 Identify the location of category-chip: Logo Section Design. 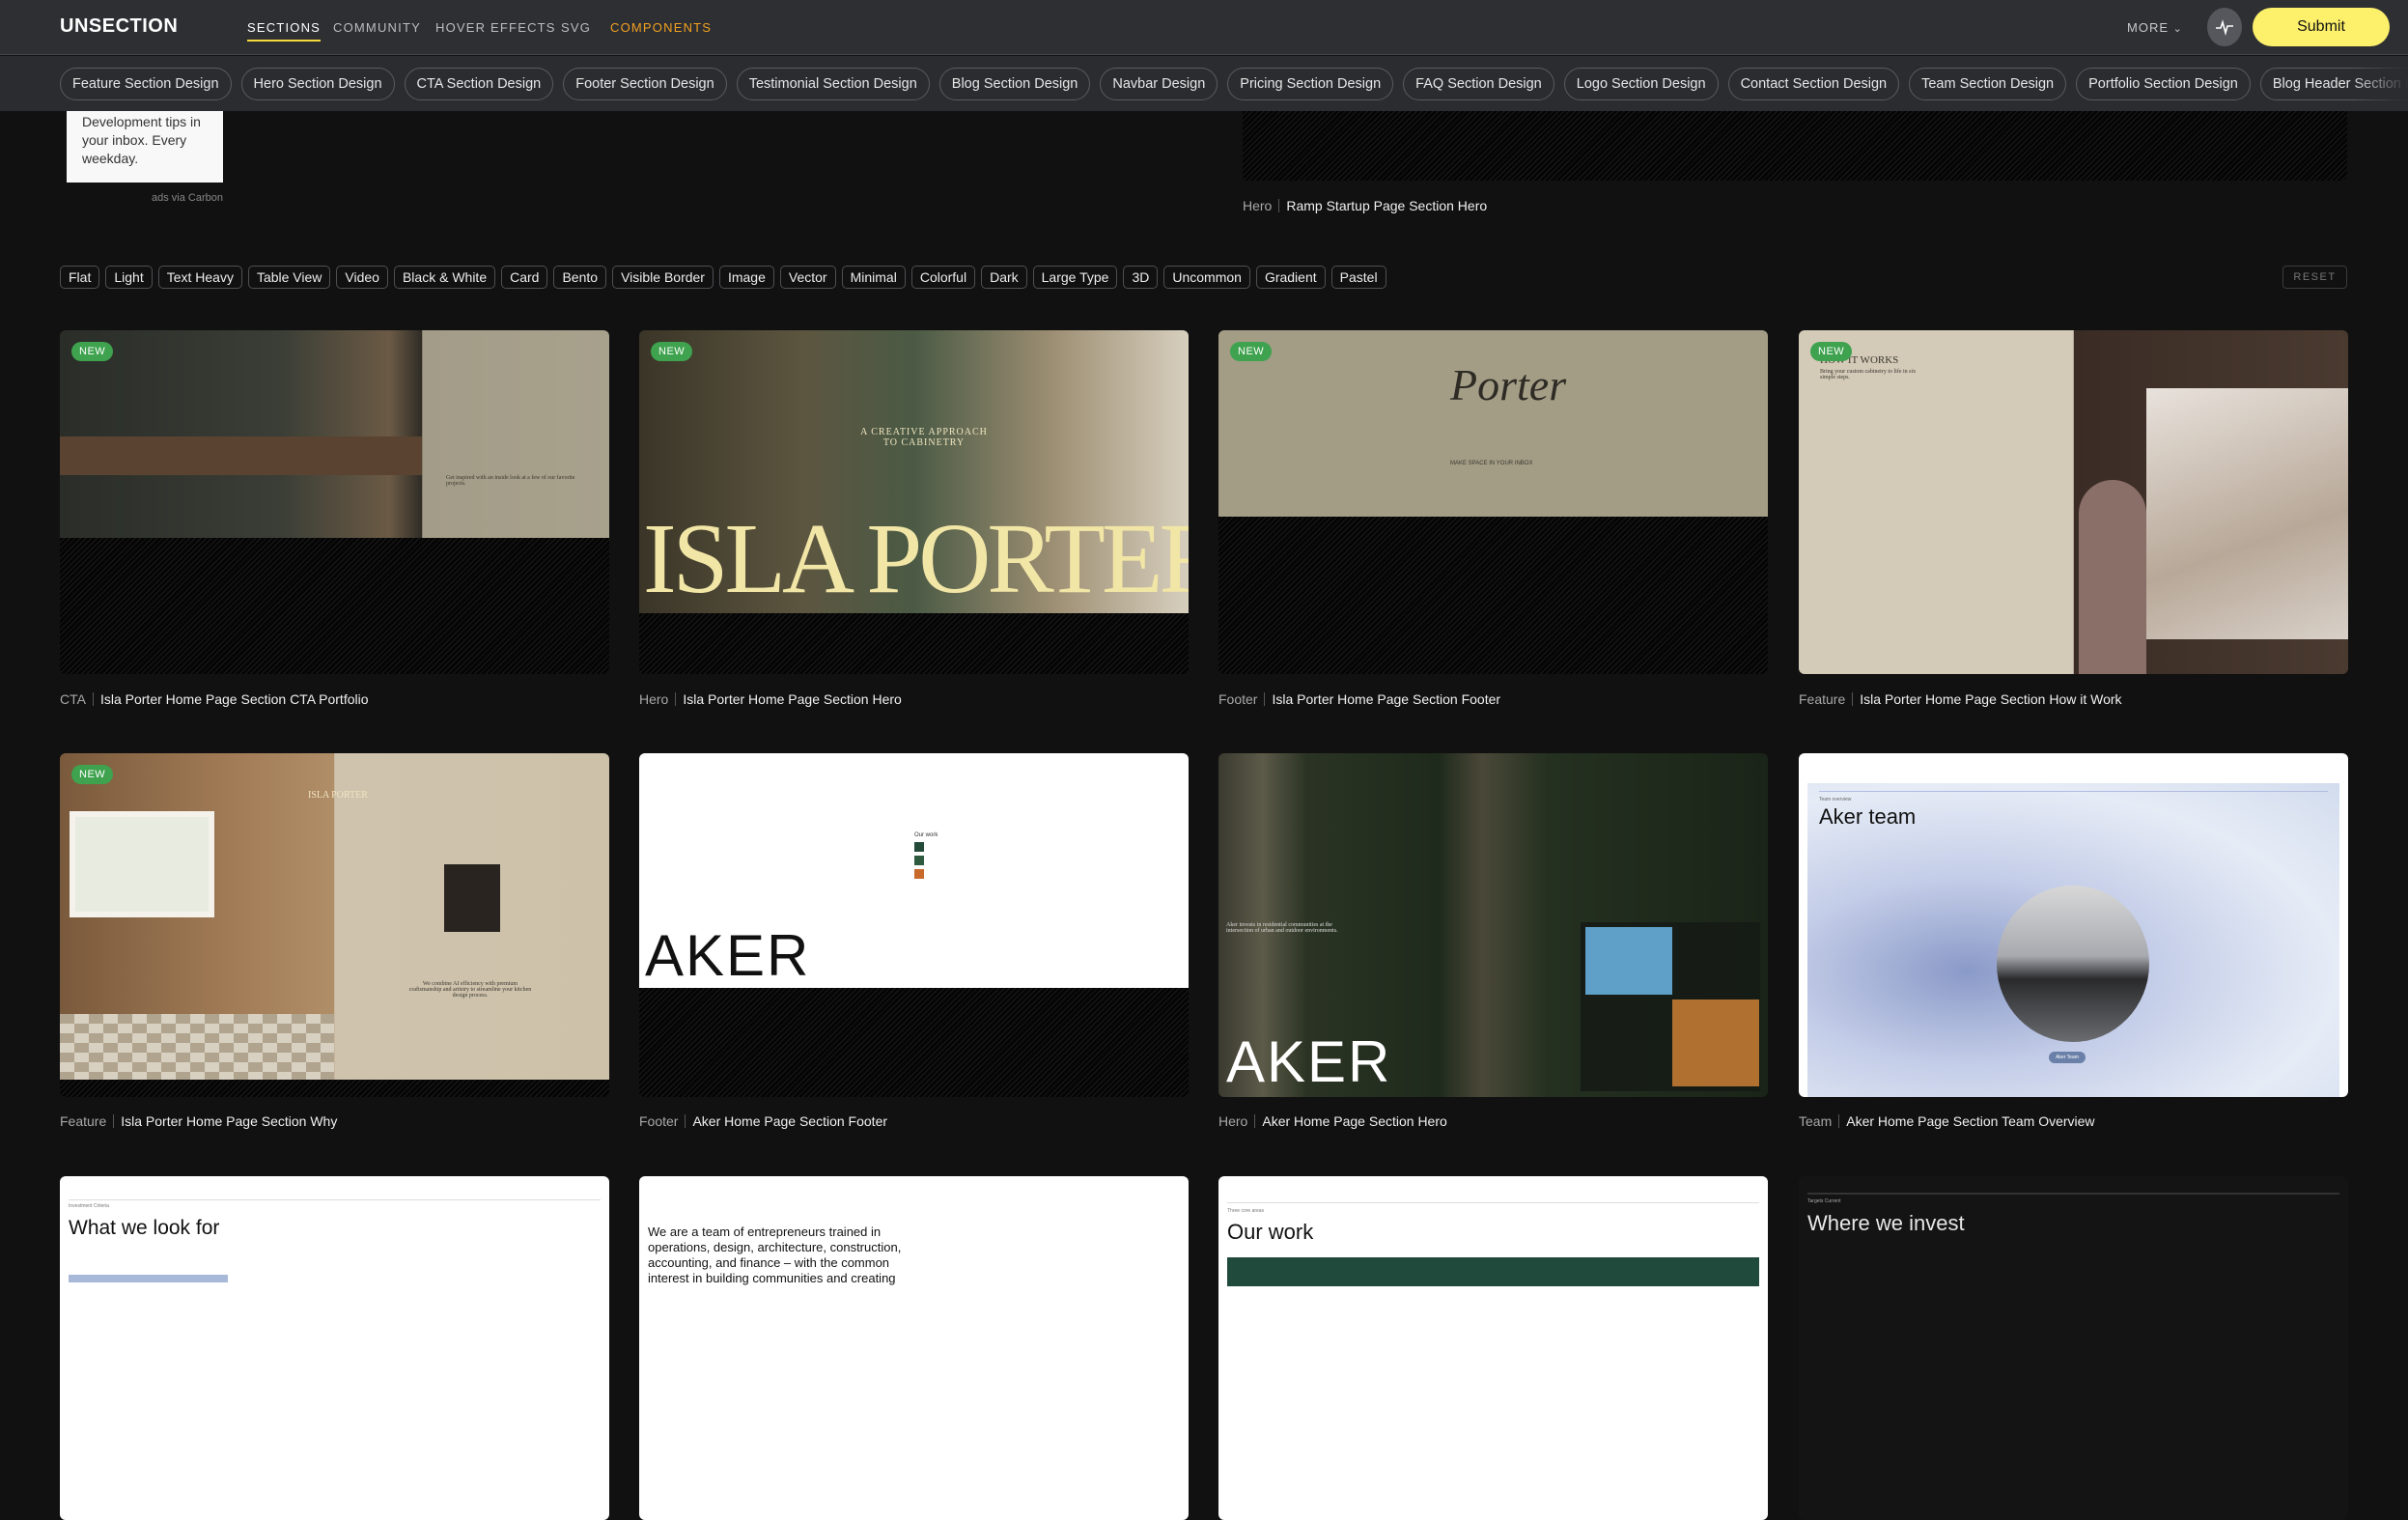
(1641, 84).